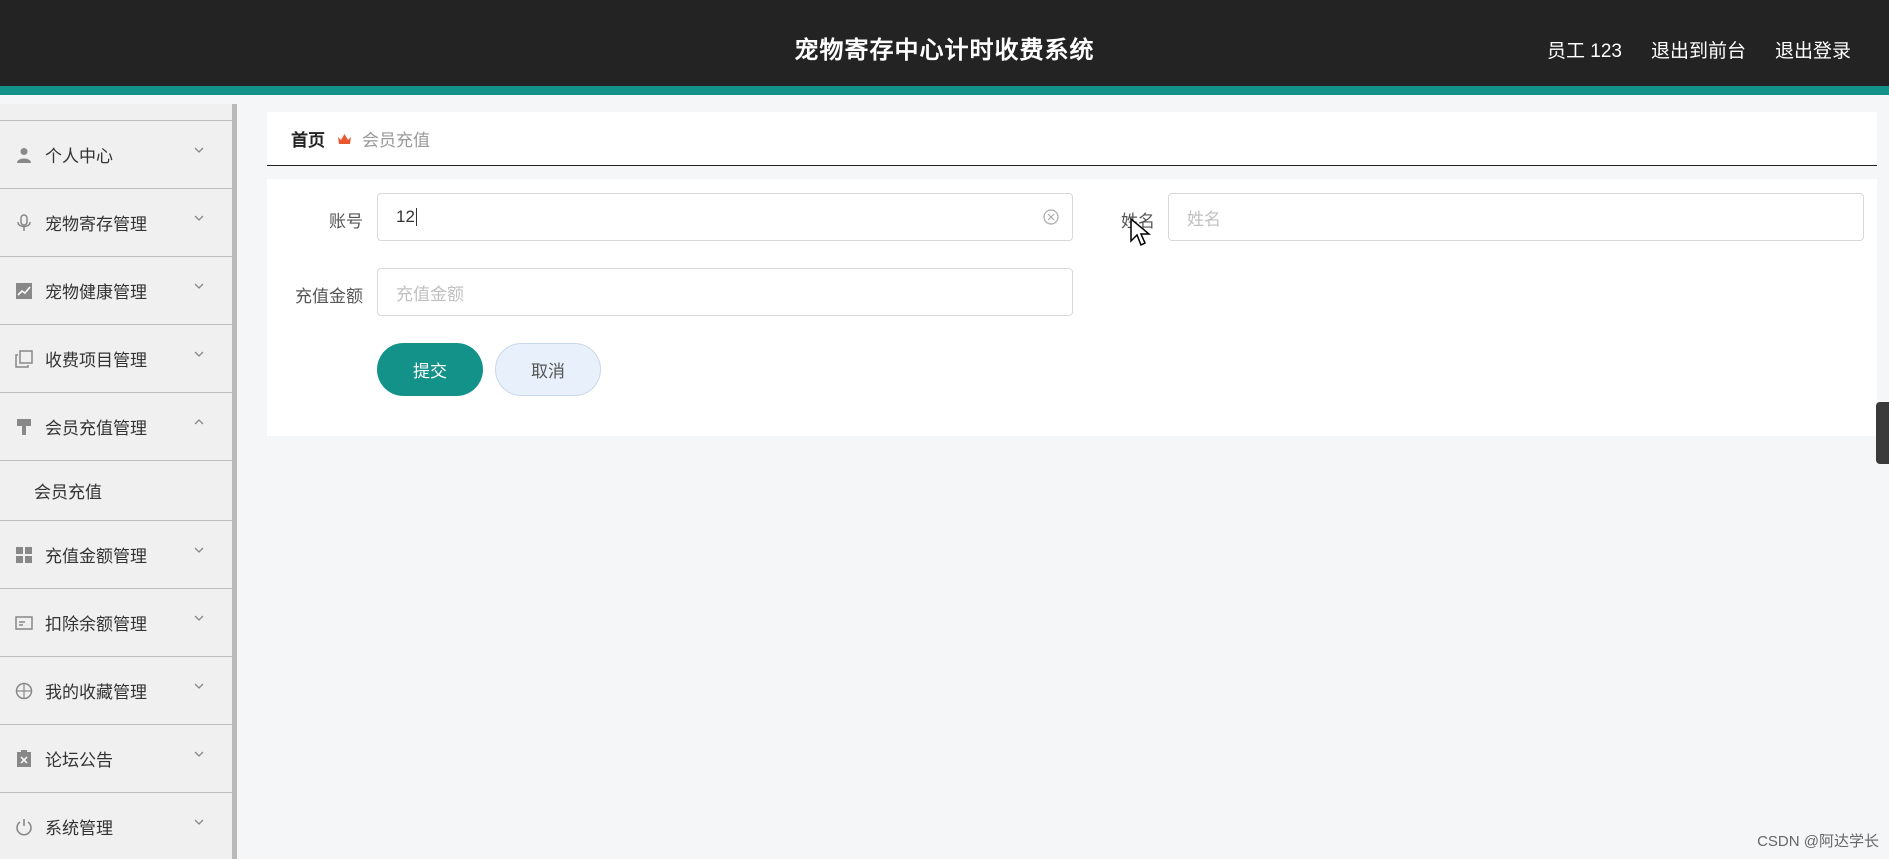  I want to click on user-icon, so click(24, 155).